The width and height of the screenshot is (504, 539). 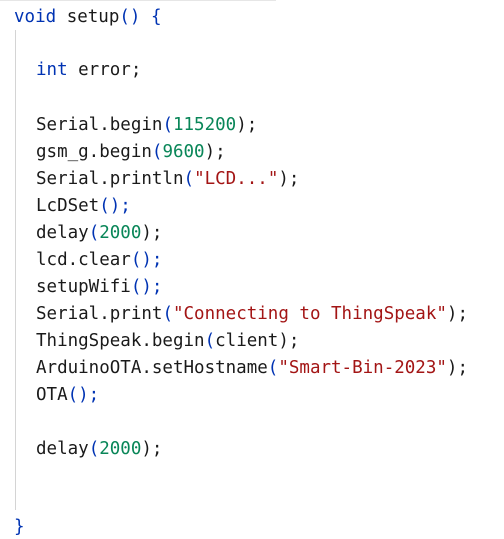 What do you see at coordinates (52, 70) in the screenshot?
I see `keyword-token: int` at bounding box center [52, 70].